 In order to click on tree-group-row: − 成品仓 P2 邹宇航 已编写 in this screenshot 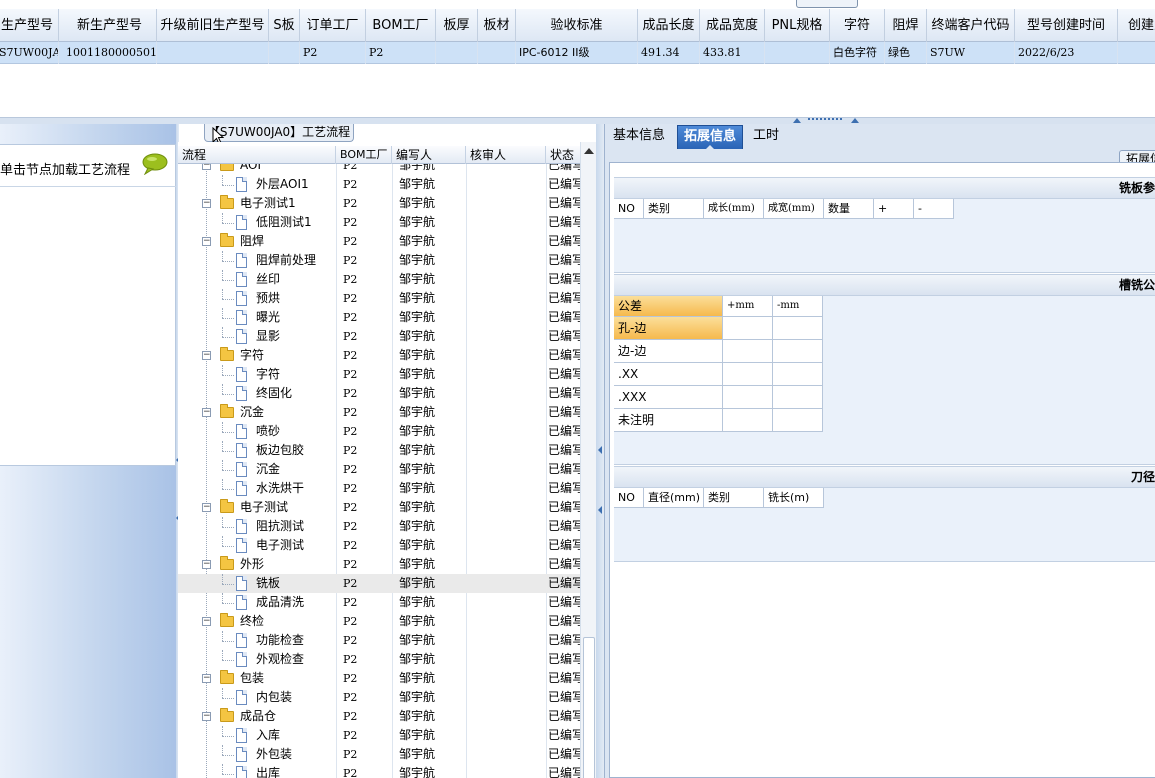, I will do `click(379, 716)`.